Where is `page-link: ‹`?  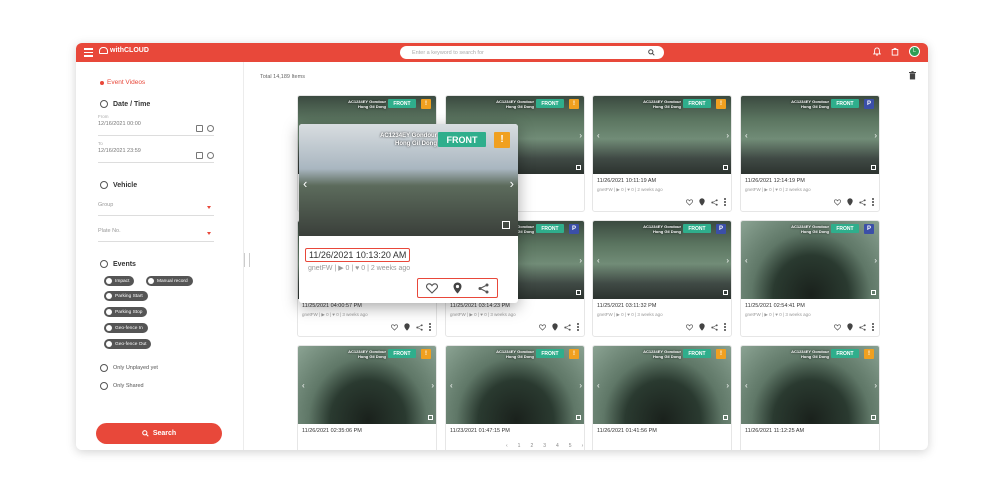
page-link: ‹ is located at coordinates (507, 446).